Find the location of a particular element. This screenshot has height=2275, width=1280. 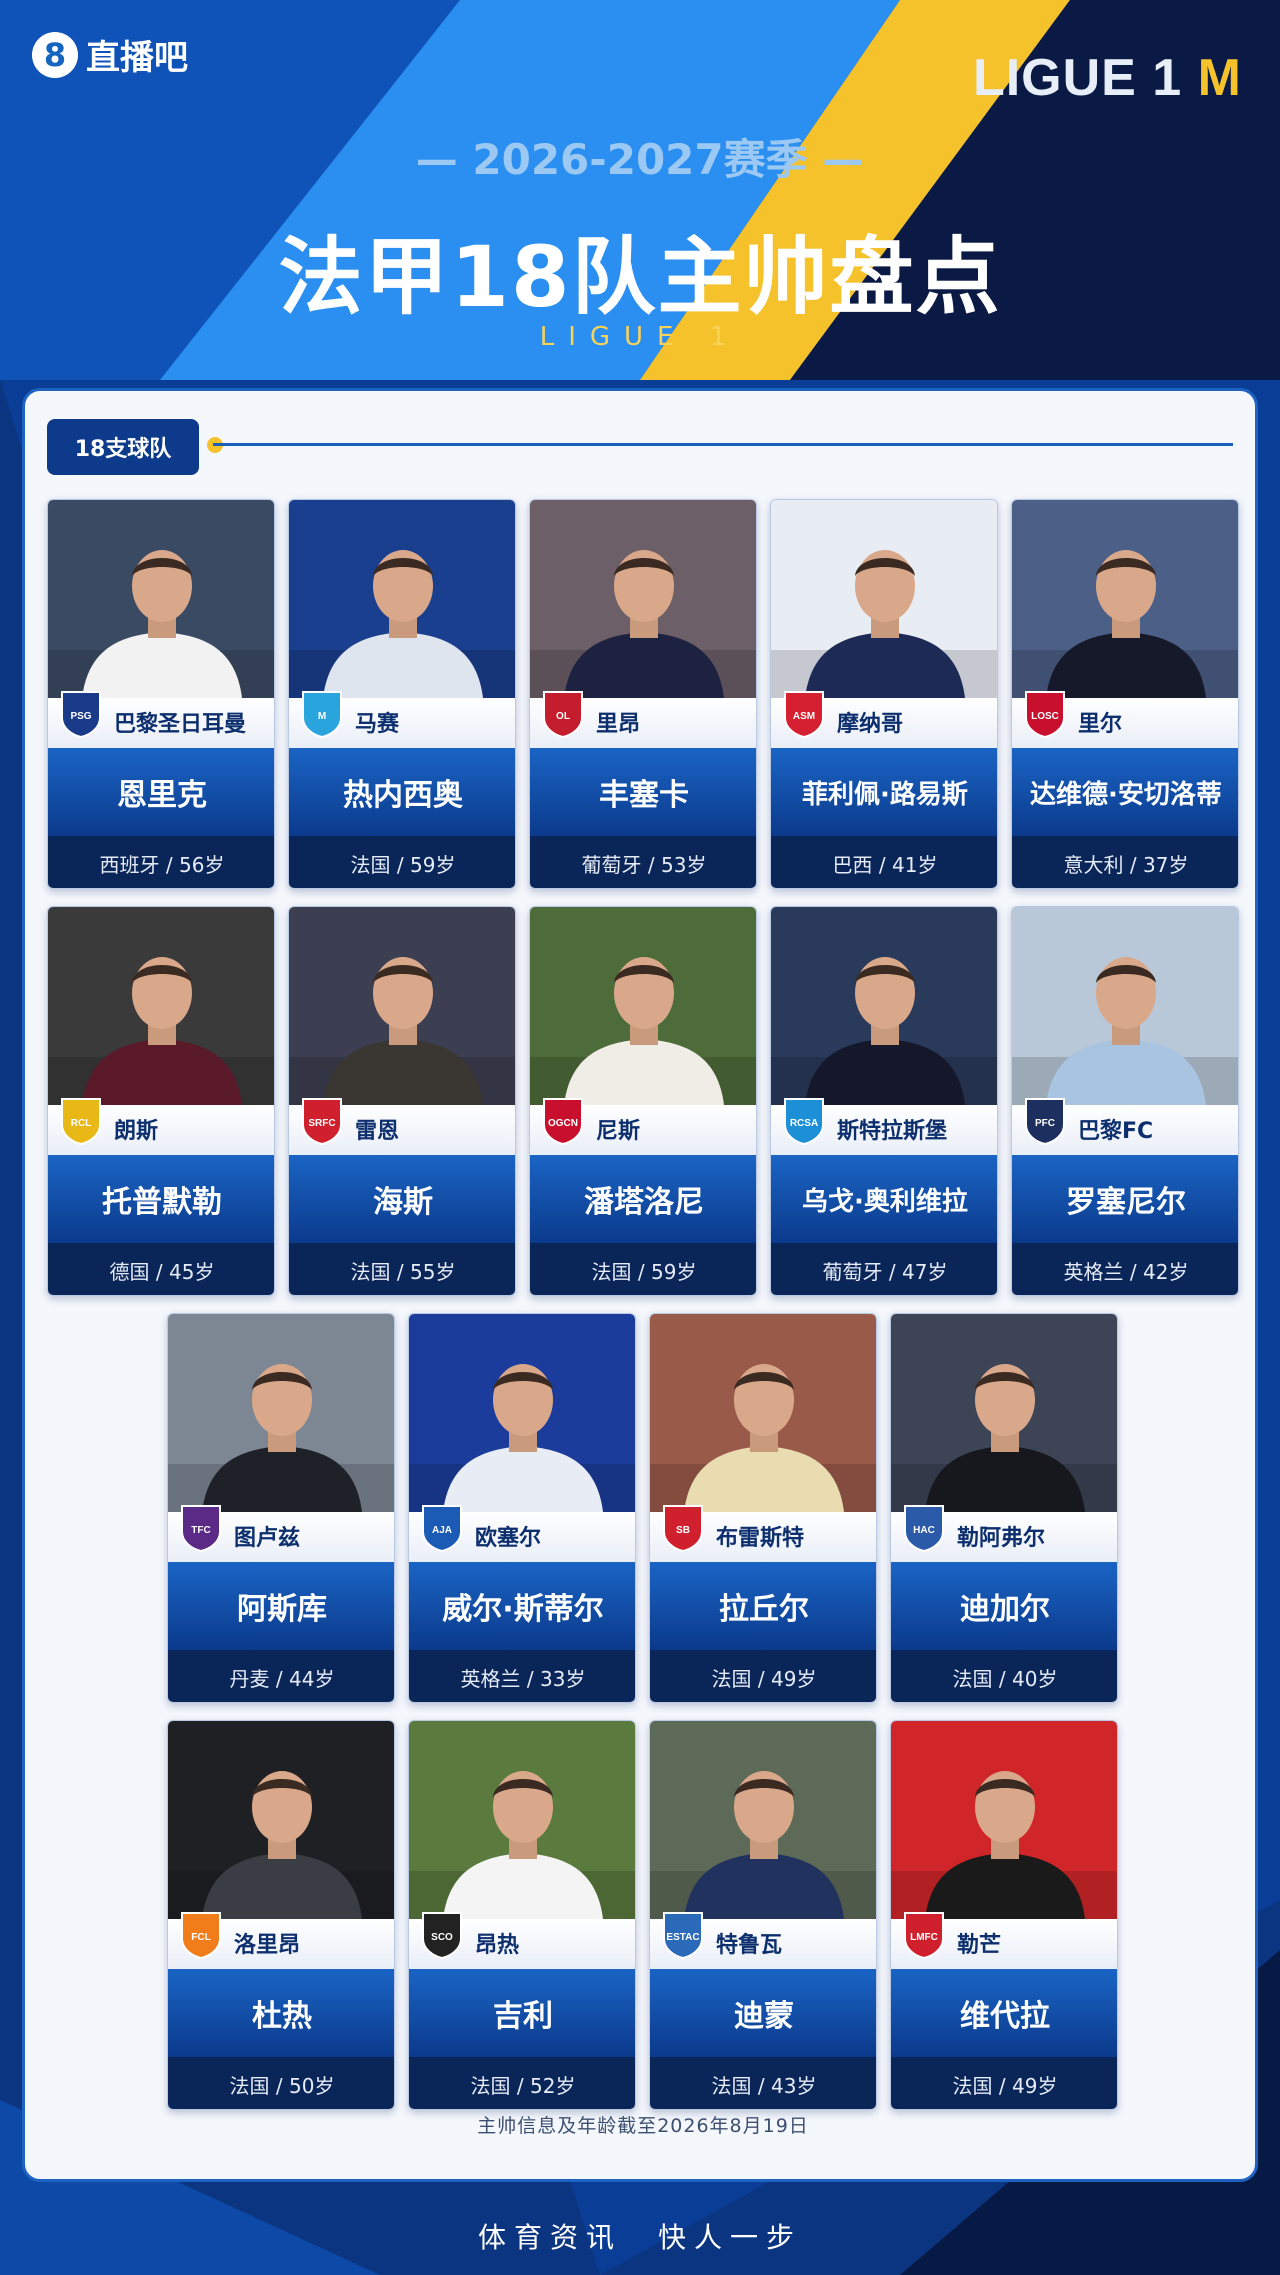

coach-info: 法国 / 49岁 is located at coordinates (763, 1676).